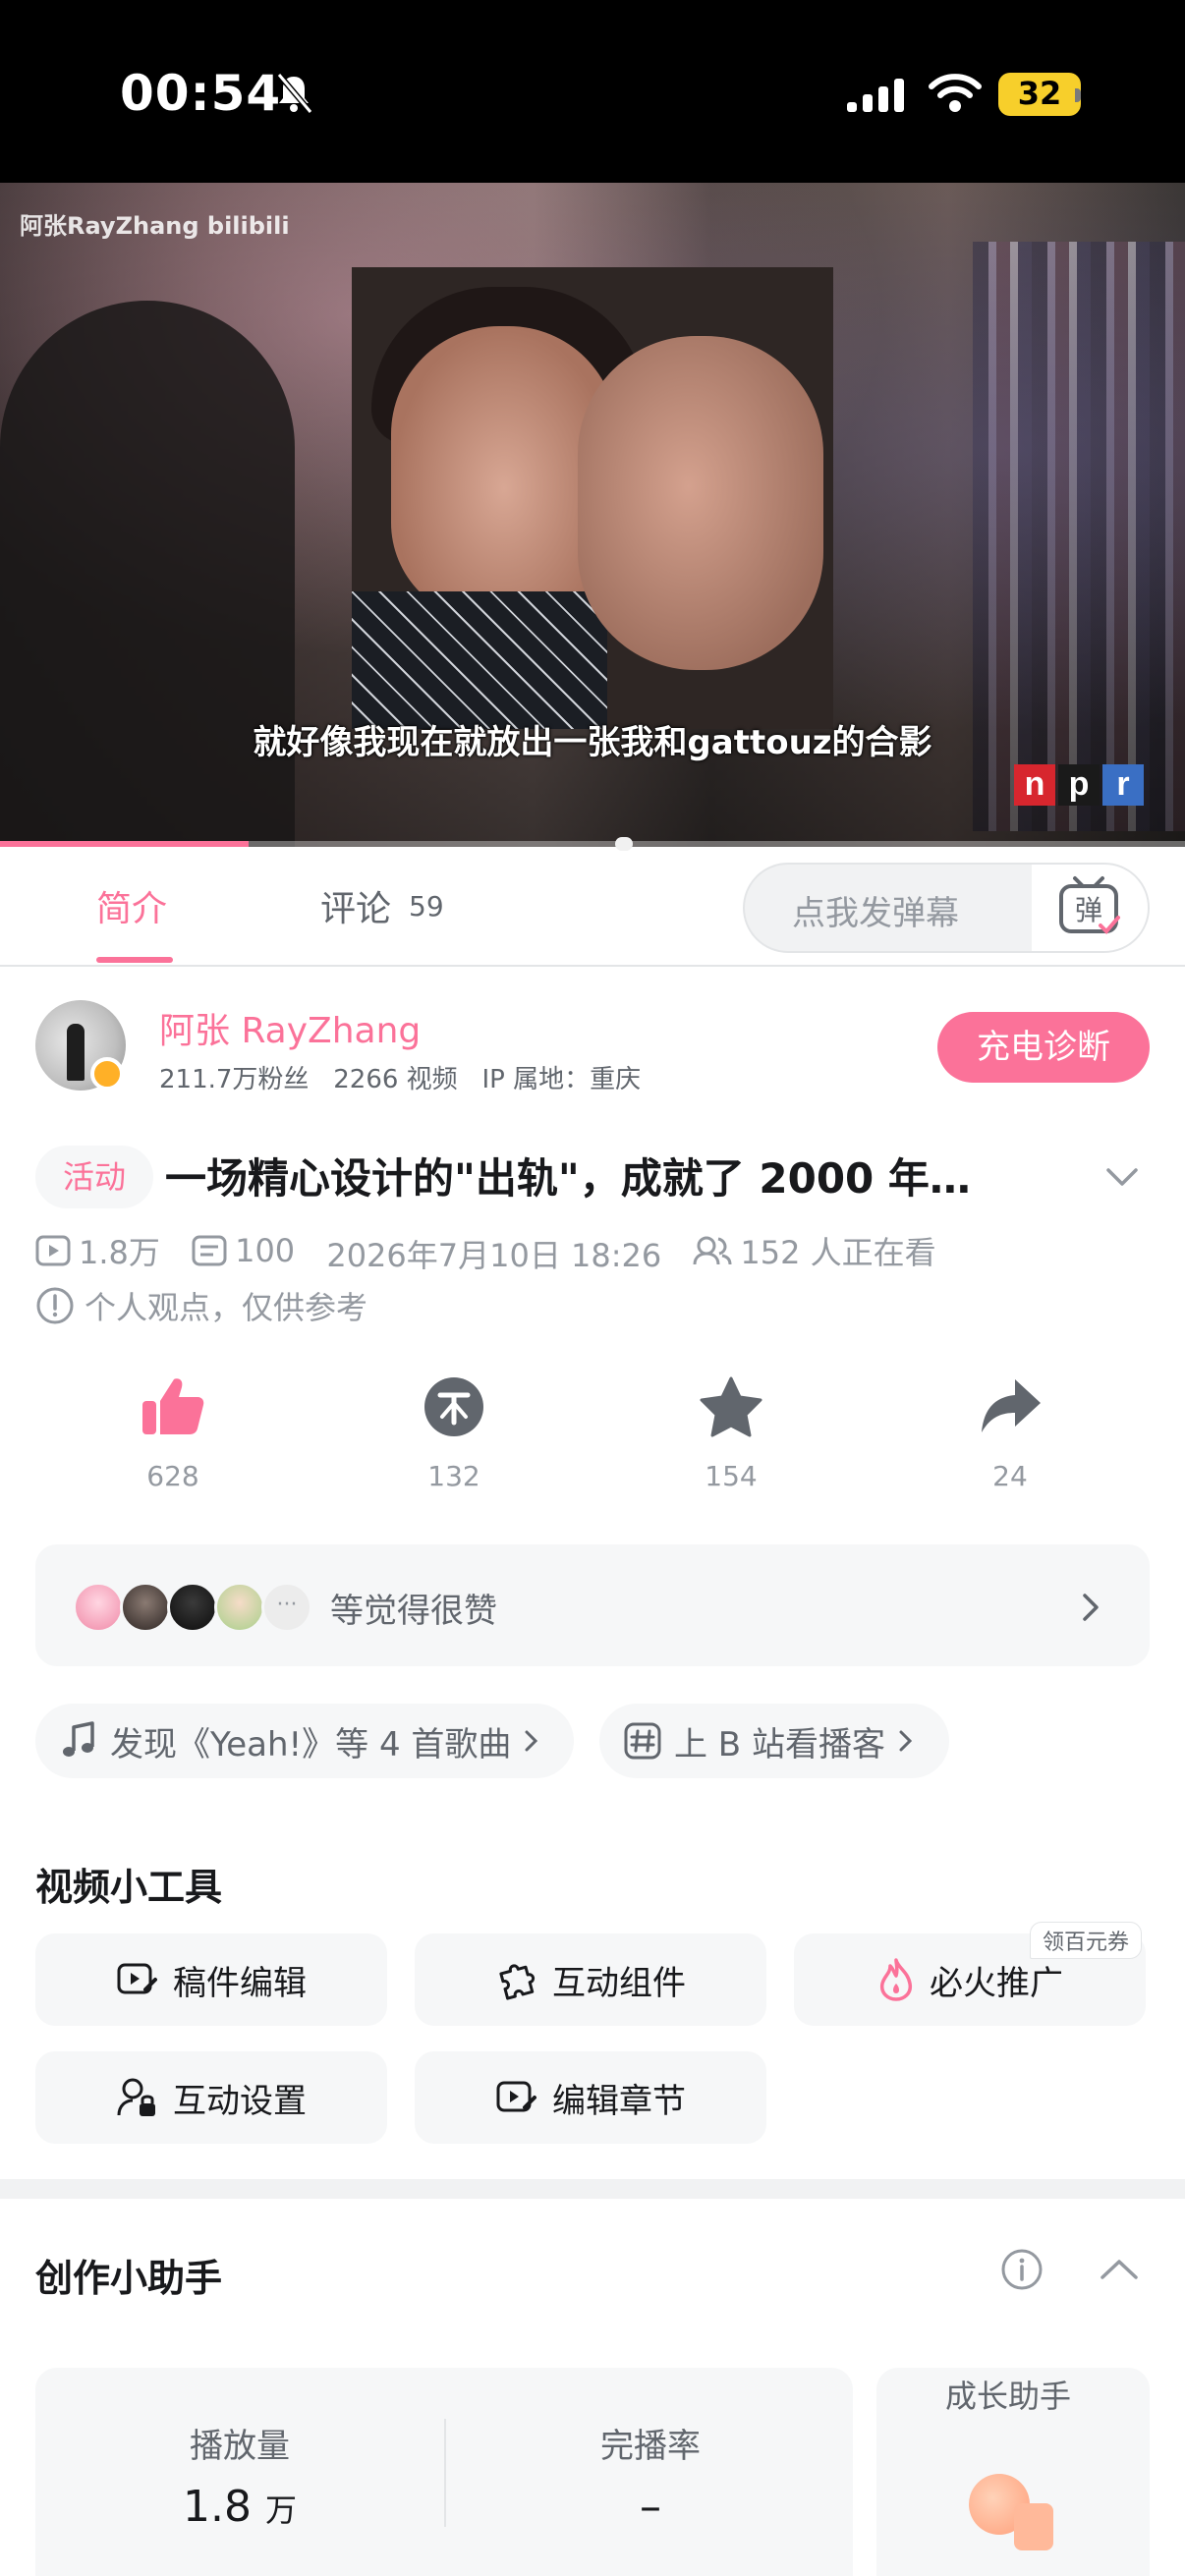 The width and height of the screenshot is (1185, 2576). What do you see at coordinates (414, 1611) in the screenshot?
I see `liked-by-text: 等觉得很赞` at bounding box center [414, 1611].